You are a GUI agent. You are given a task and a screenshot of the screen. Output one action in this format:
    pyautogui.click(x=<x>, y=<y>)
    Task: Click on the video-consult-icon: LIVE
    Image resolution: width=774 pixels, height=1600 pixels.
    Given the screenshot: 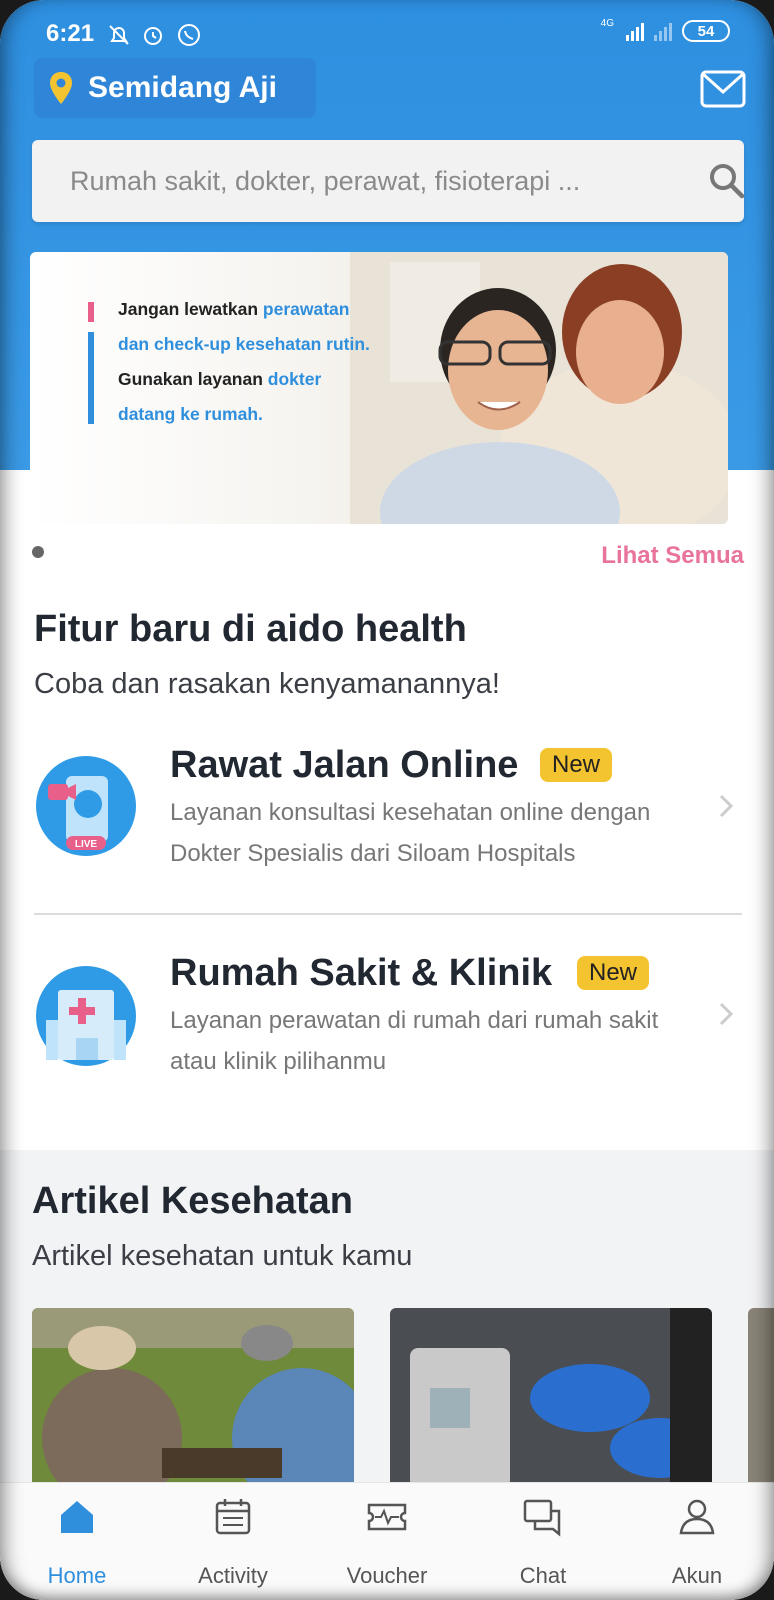 What is the action you would take?
    pyautogui.click(x=86, y=806)
    